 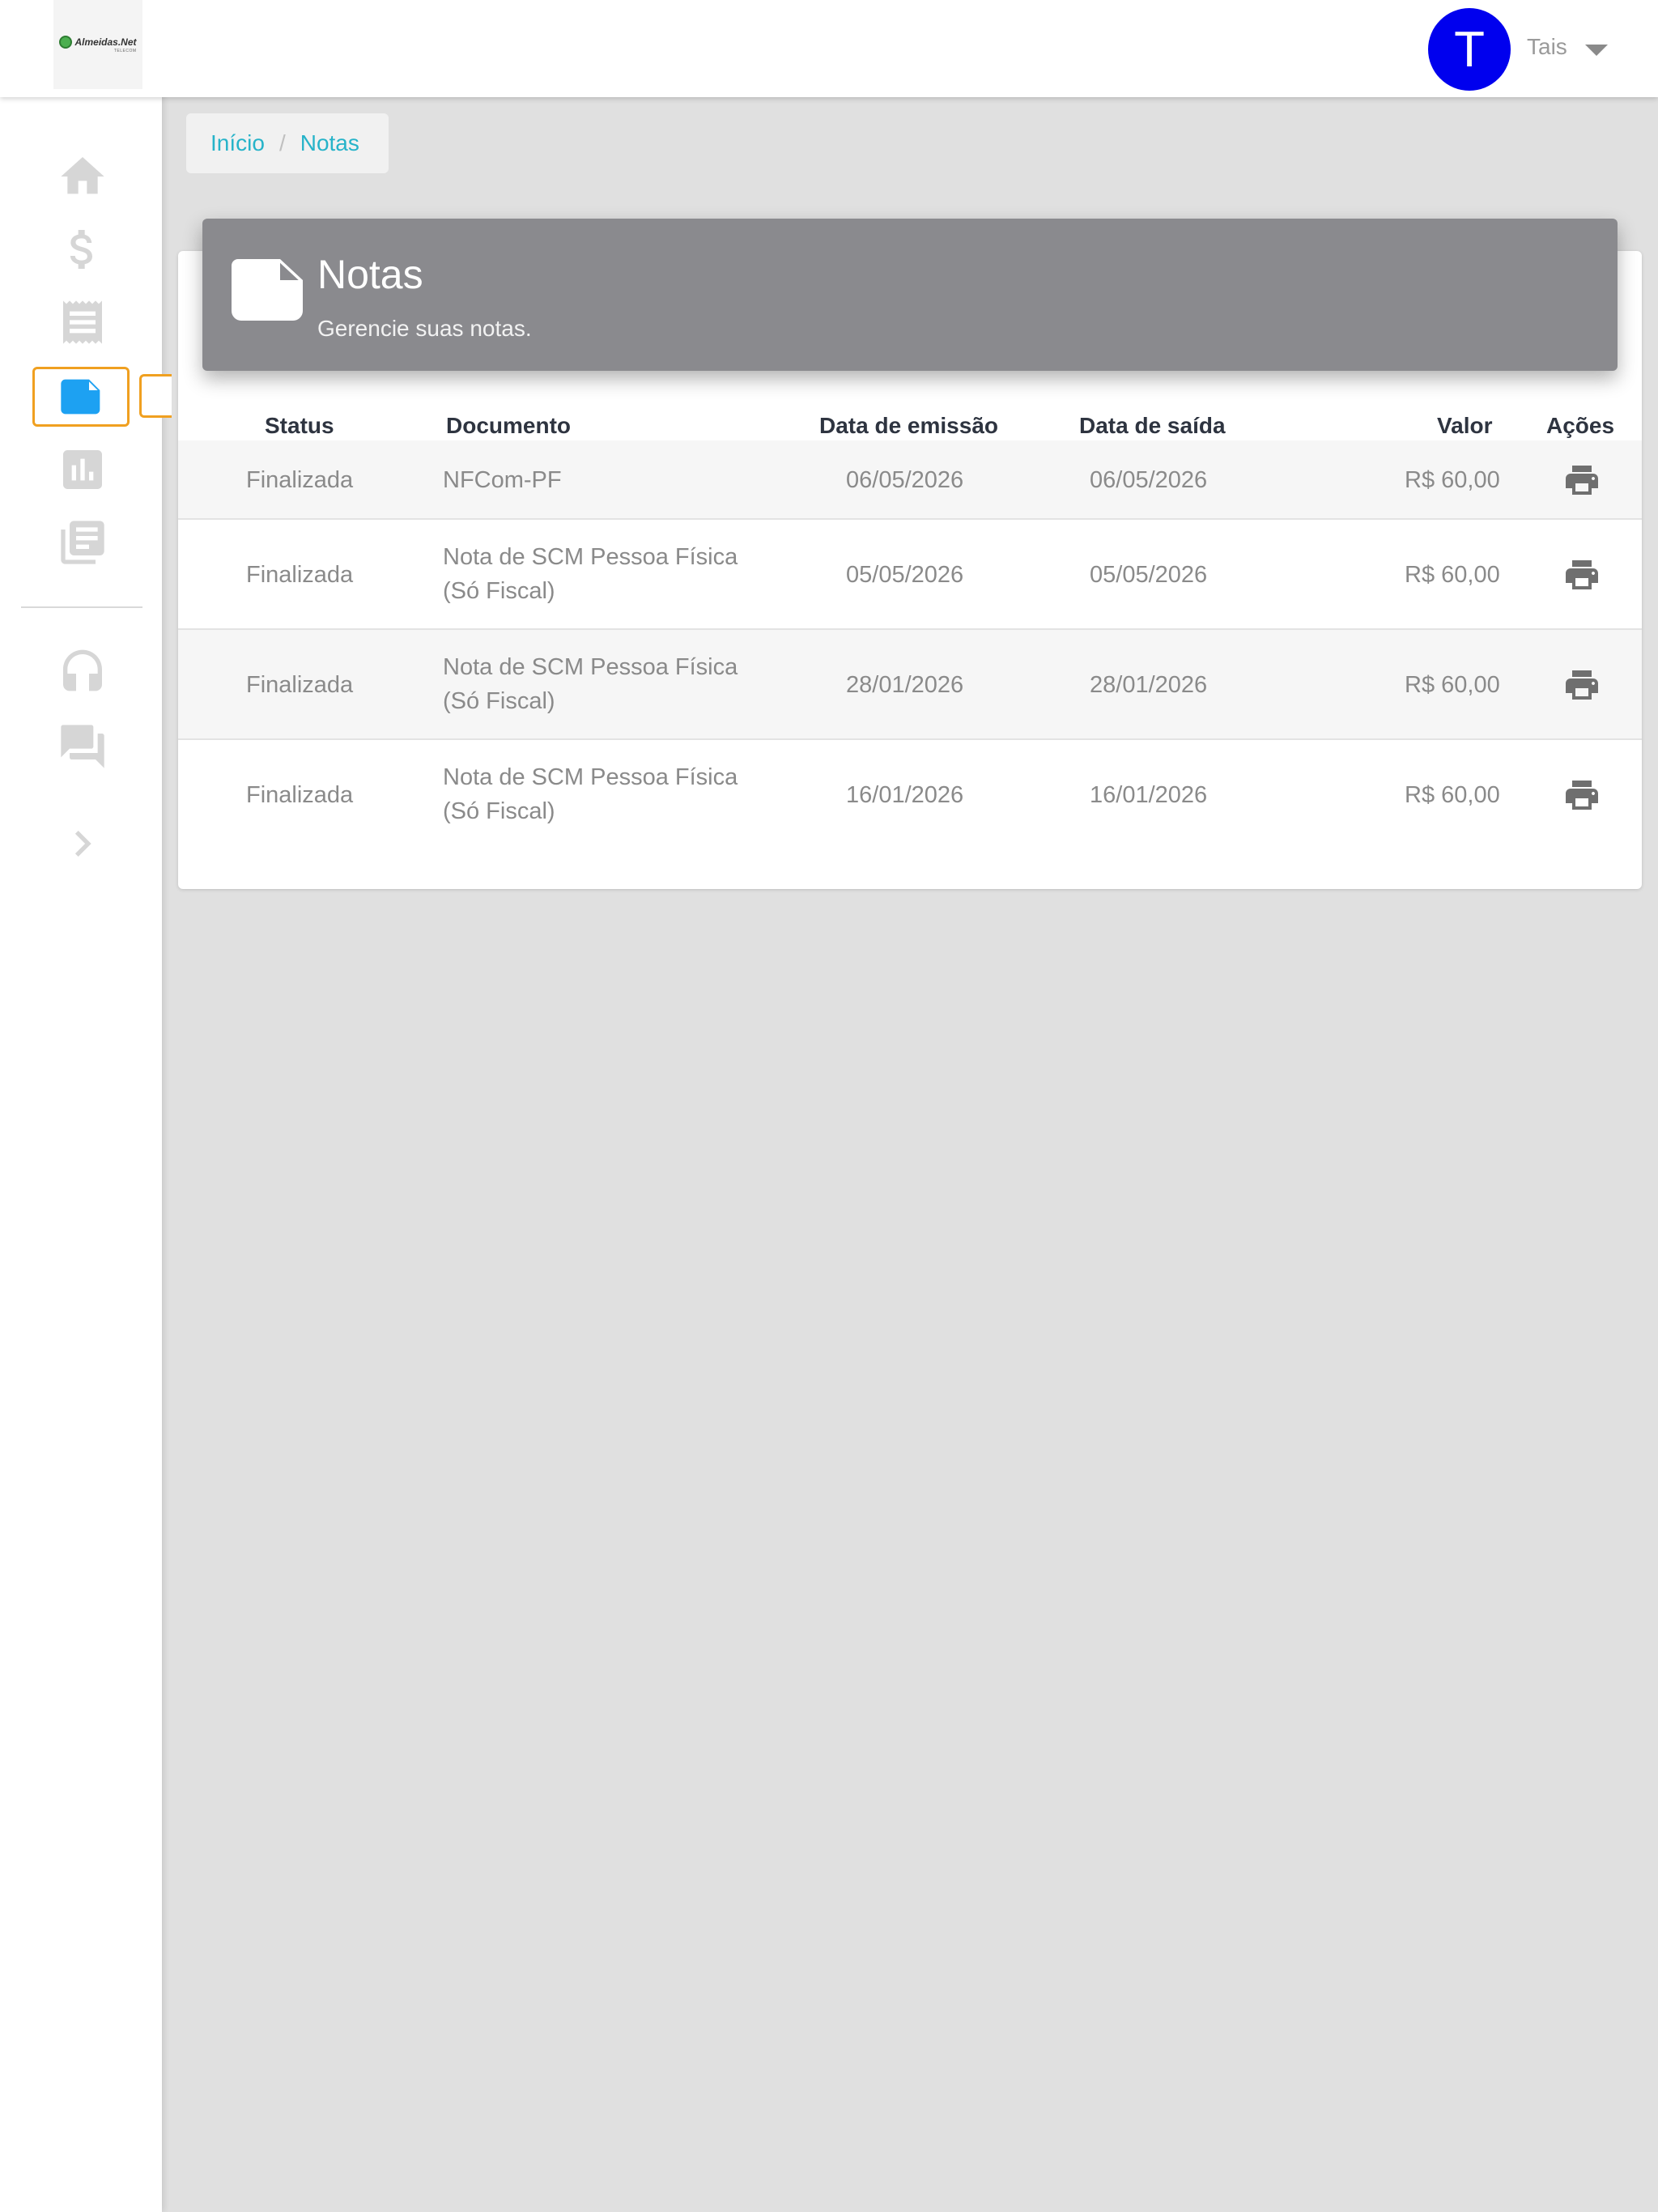 I want to click on page-title: Notas, so click(x=370, y=274).